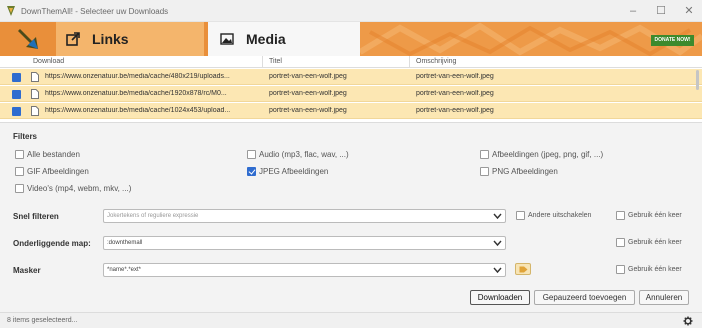  I want to click on filter-all-files: Alle bestanden, so click(47, 154).